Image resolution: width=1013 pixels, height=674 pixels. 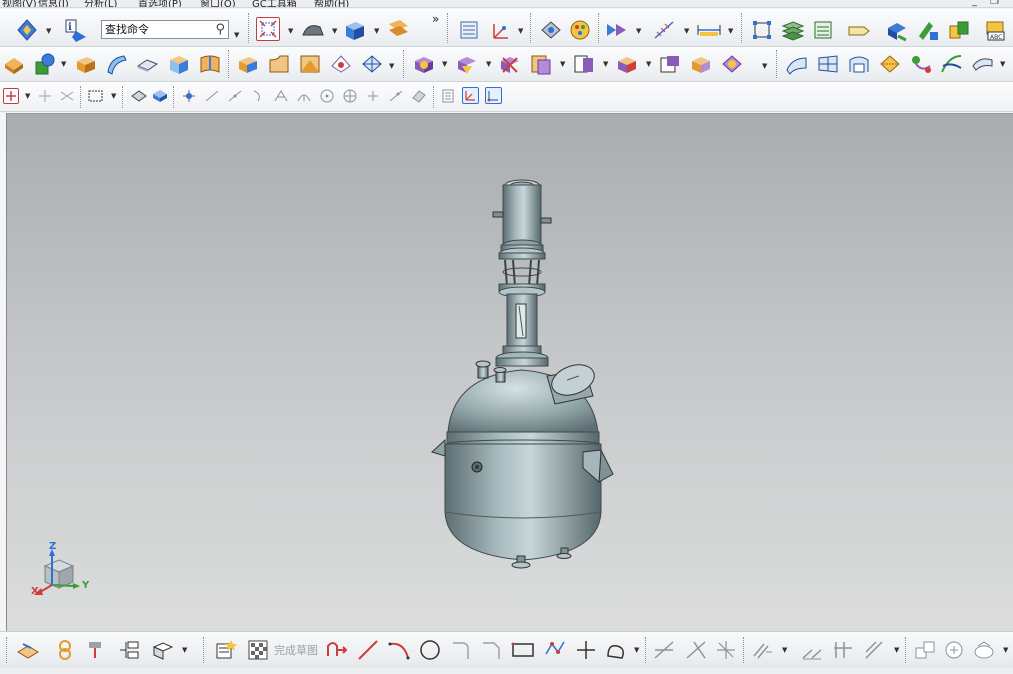 What do you see at coordinates (218, 3) in the screenshot?
I see `menu-window: 窗口(O)` at bounding box center [218, 3].